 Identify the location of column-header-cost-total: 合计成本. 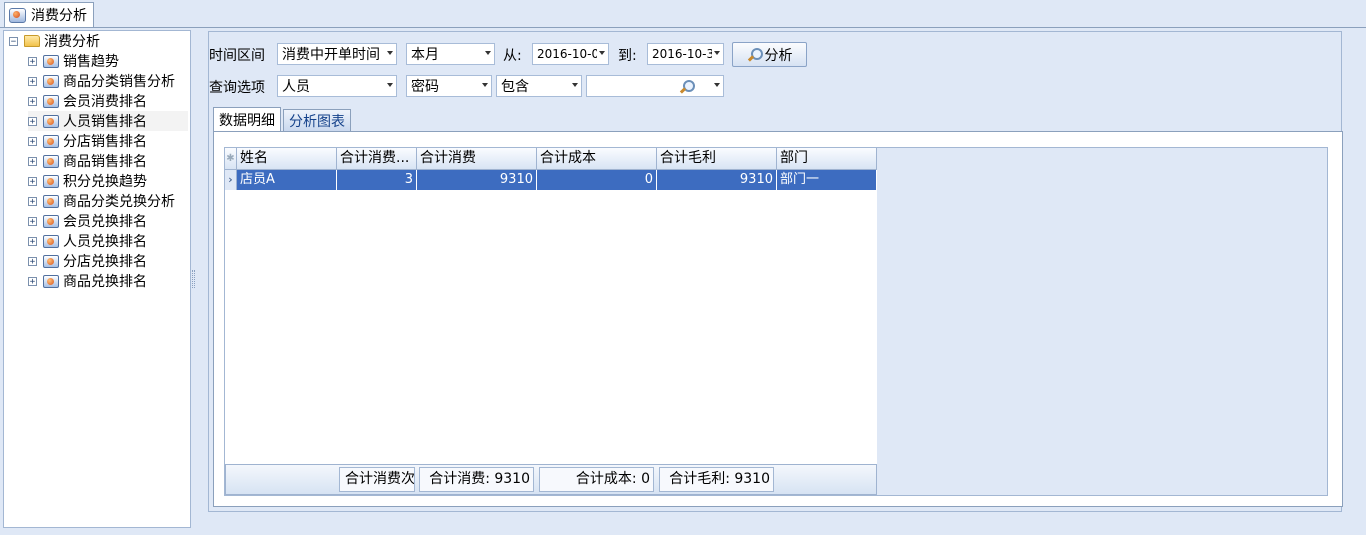
(597, 159).